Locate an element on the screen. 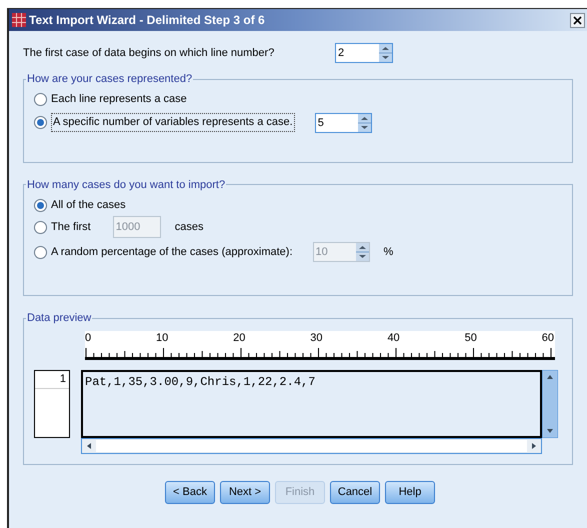 The width and height of the screenshot is (587, 528). close-icon is located at coordinates (577, 20).